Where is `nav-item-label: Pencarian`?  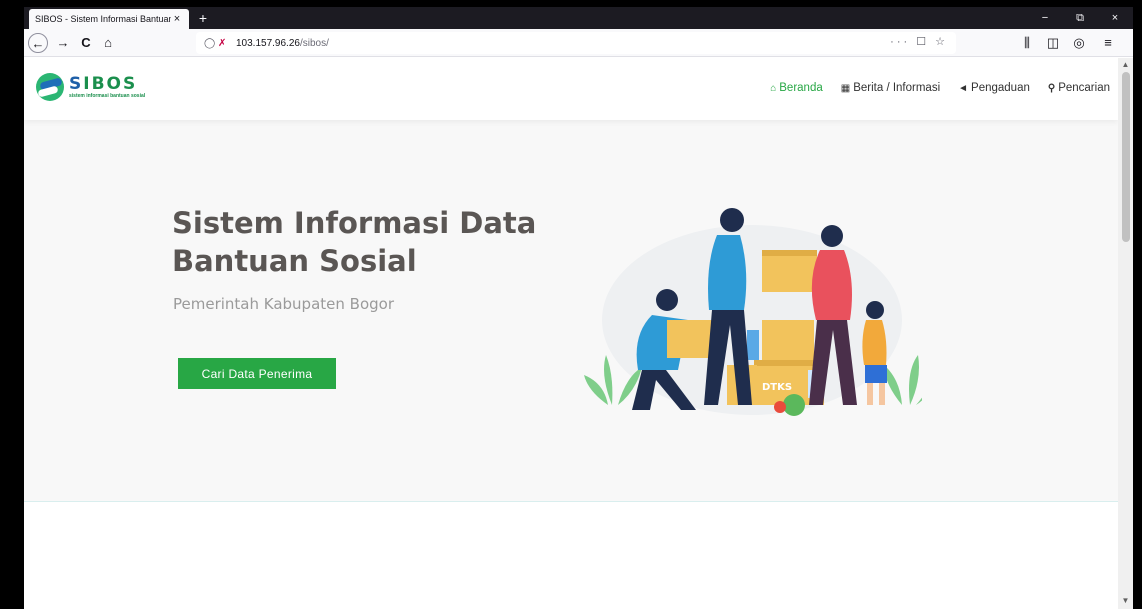
nav-item-label: Pencarian is located at coordinates (1084, 88).